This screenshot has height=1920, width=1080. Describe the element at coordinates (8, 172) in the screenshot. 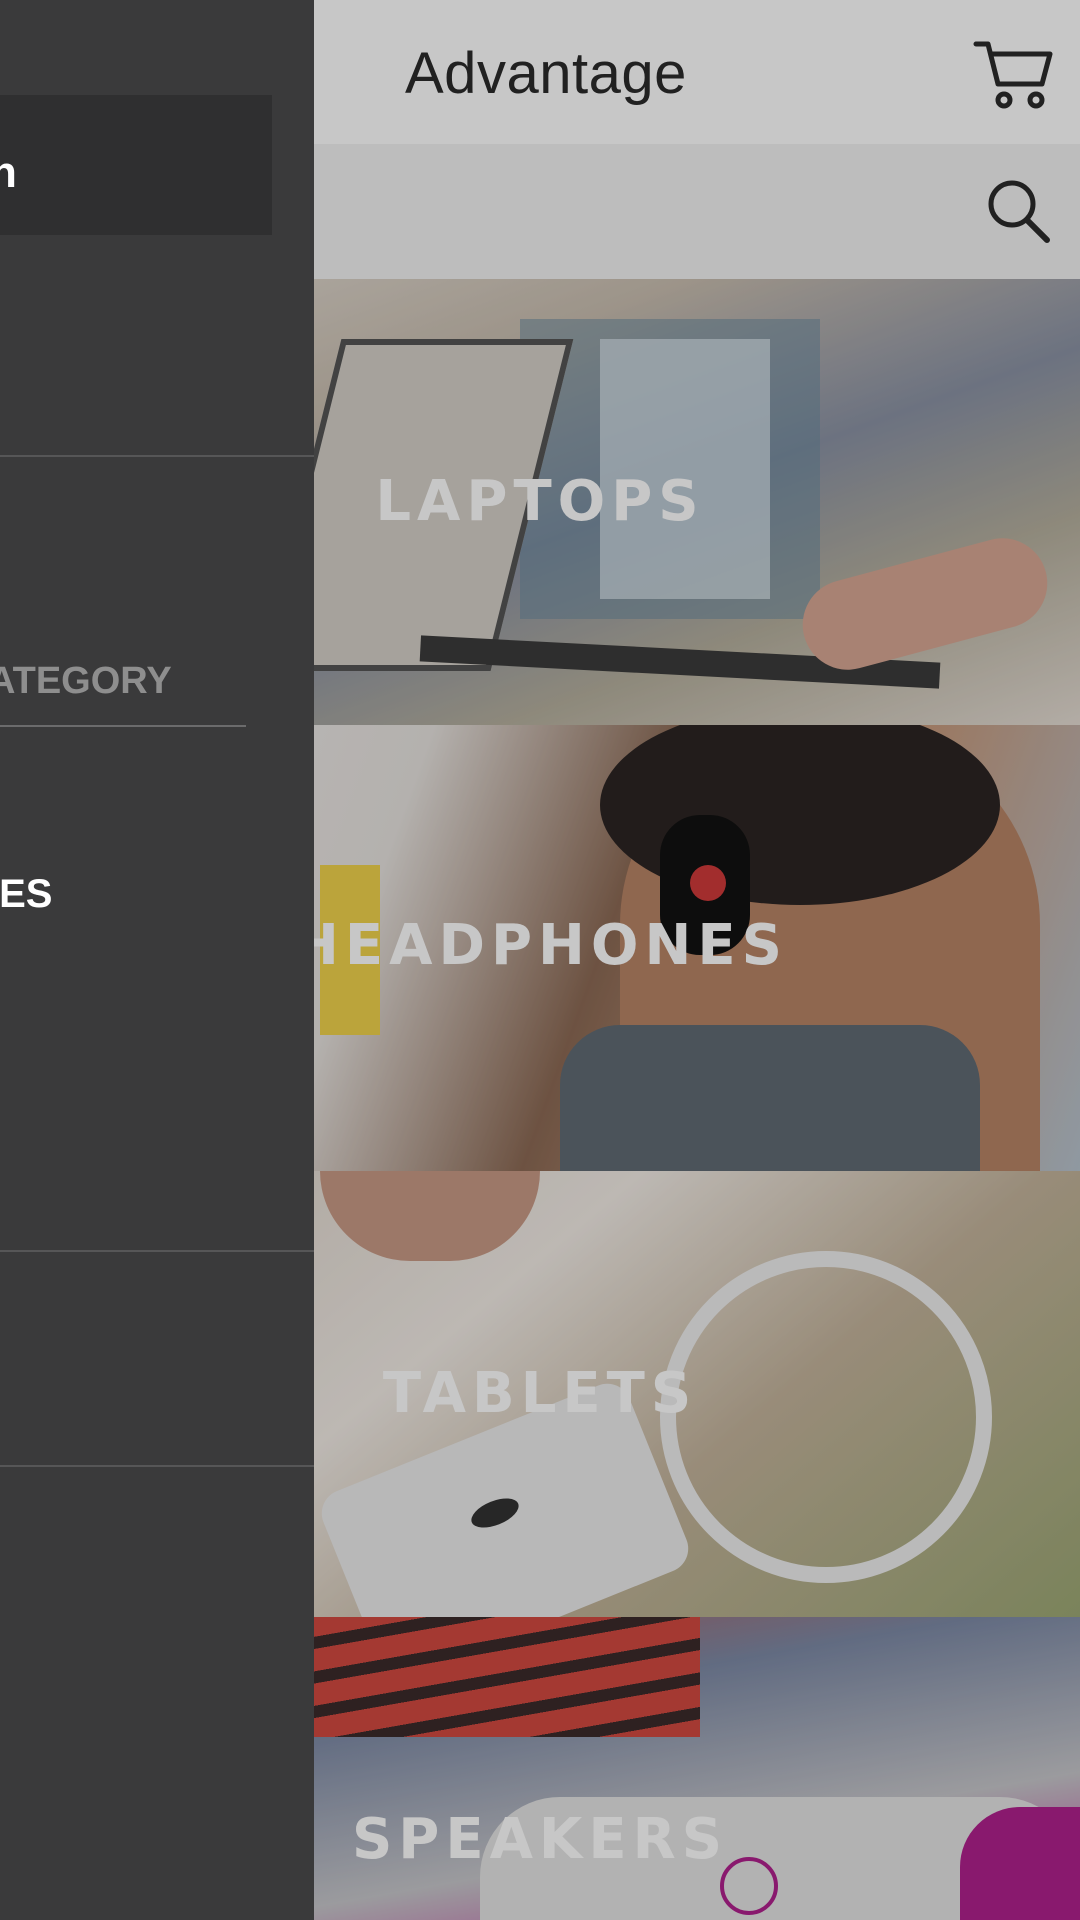

I see `drawer-header-text: n` at that location.